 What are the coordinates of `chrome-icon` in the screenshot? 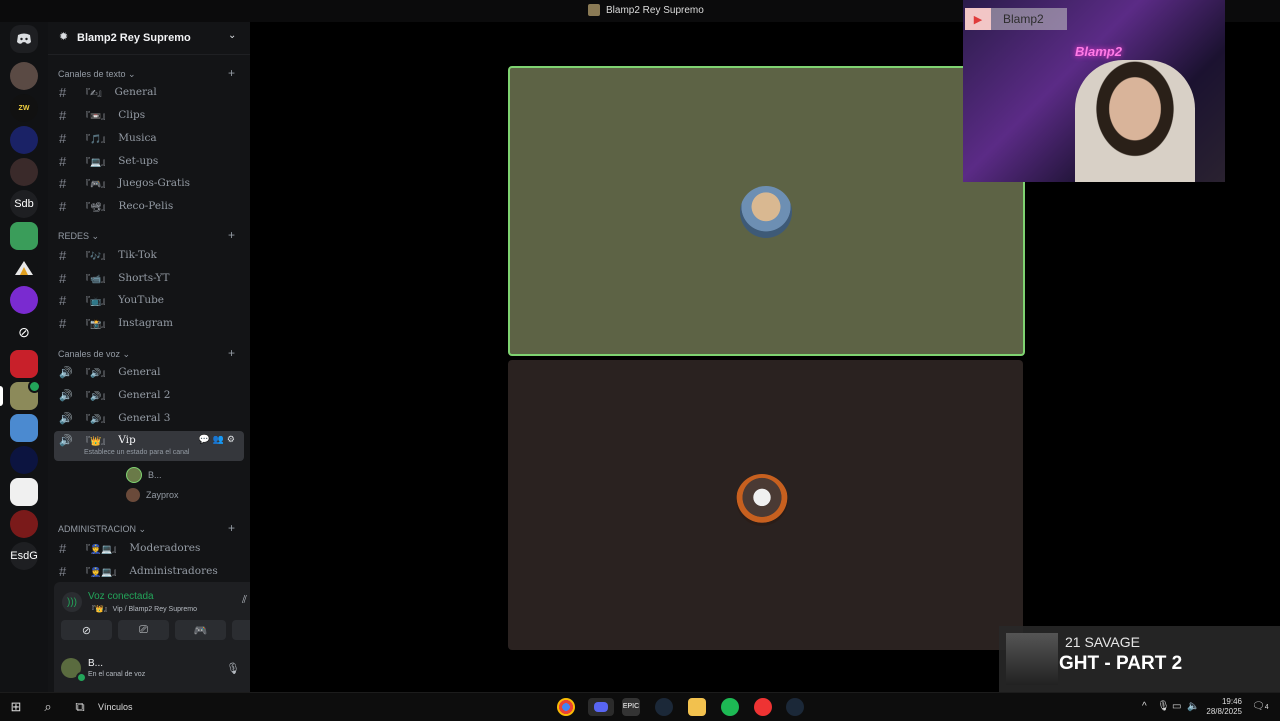 It's located at (566, 707).